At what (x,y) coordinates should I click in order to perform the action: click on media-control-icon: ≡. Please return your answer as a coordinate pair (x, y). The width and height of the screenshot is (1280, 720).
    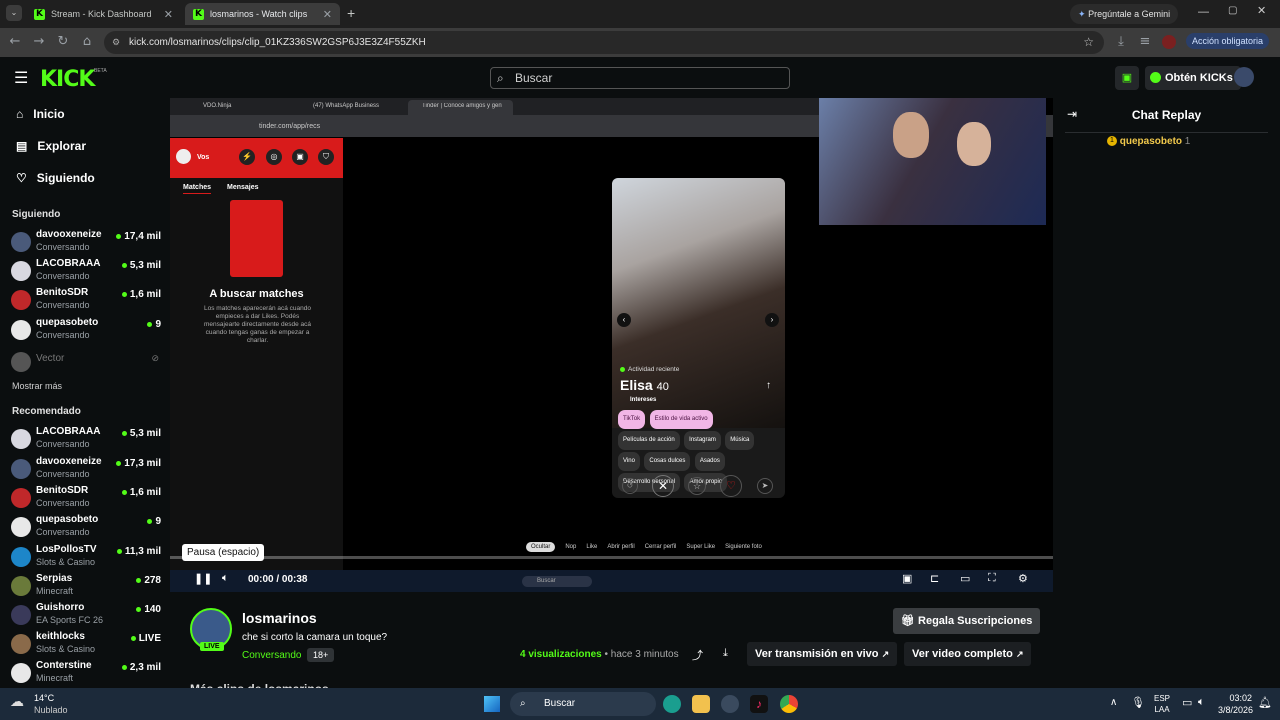
    Looking at the image, I should click on (1145, 41).